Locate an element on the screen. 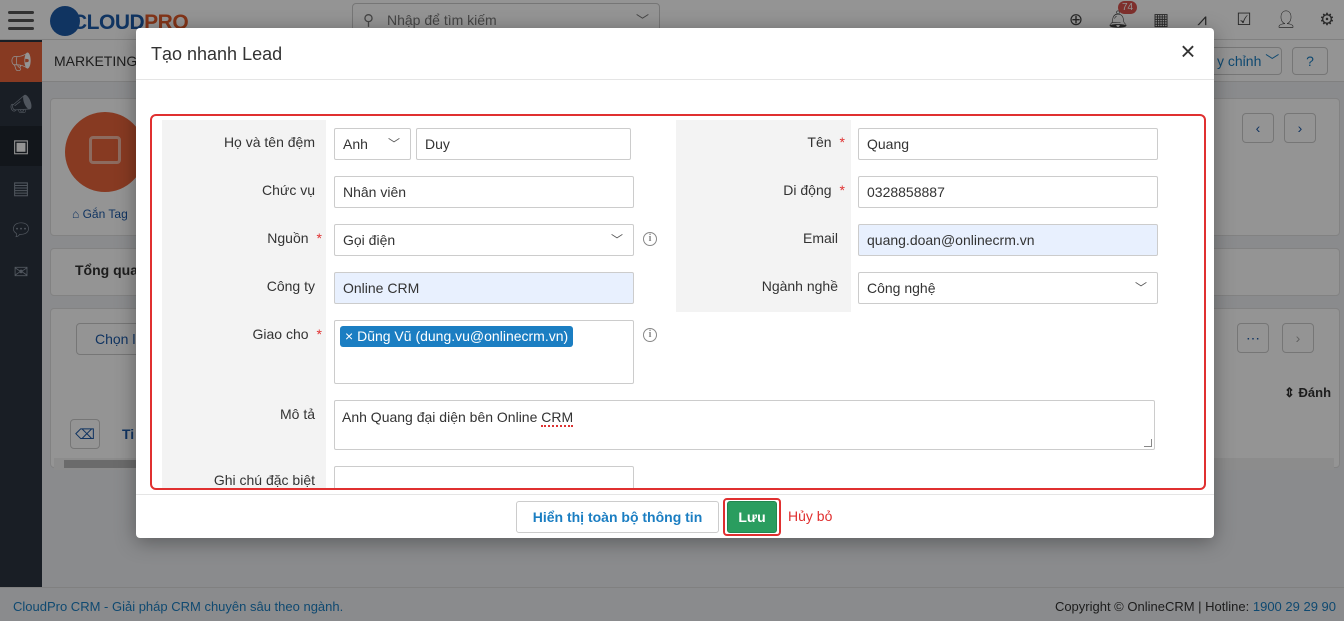 The image size is (1344, 621). source-value: Gọi điện is located at coordinates (369, 240).